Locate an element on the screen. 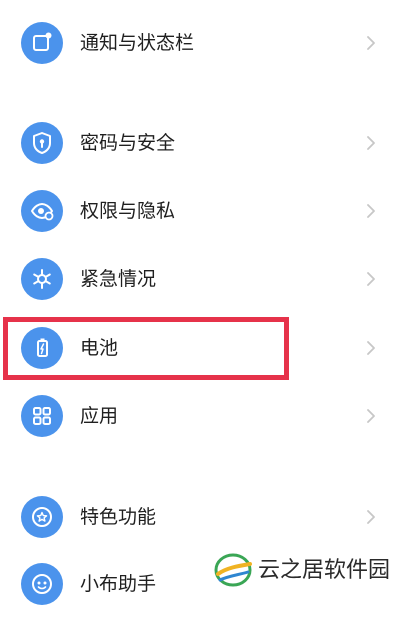 This screenshot has width=400, height=618. settings-item-password-security: 密码与安全 is located at coordinates (200, 143).